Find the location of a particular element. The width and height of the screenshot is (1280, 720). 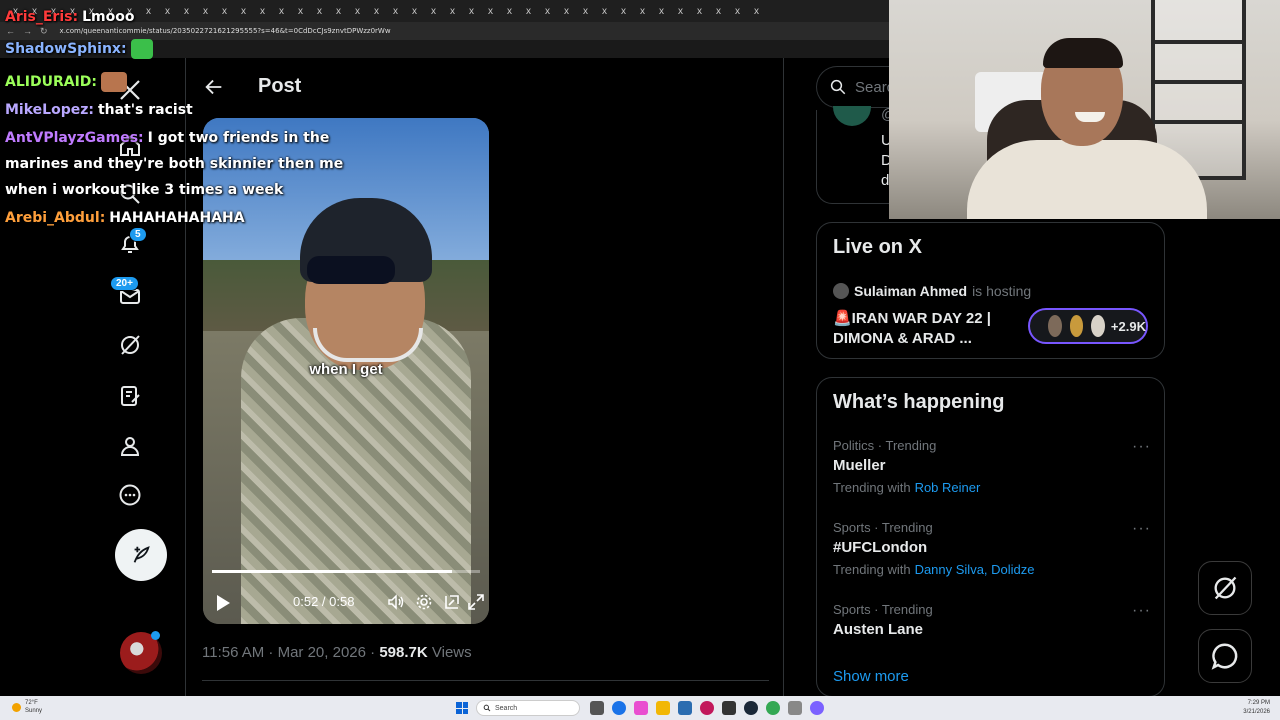

steam-icon is located at coordinates (751, 708).